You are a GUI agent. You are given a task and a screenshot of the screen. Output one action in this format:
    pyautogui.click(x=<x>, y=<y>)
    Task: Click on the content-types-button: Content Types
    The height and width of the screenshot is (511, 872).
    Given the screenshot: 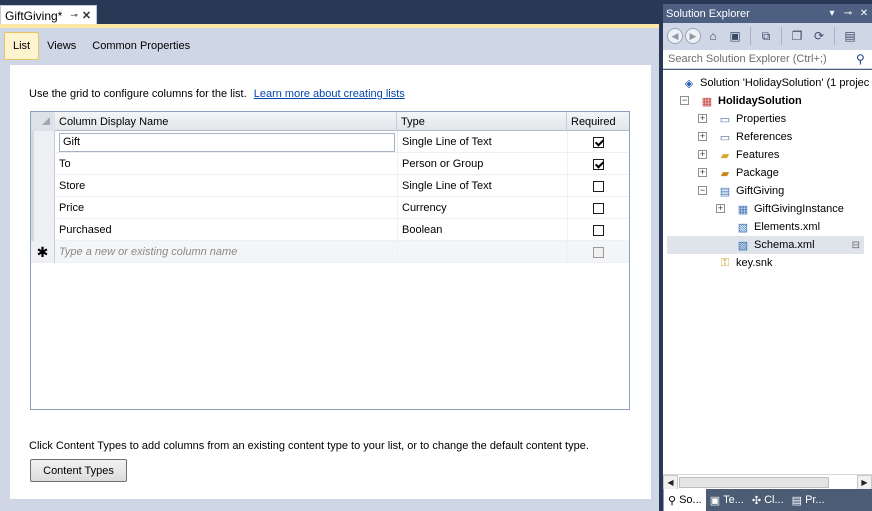 What is the action you would take?
    pyautogui.click(x=78, y=470)
    